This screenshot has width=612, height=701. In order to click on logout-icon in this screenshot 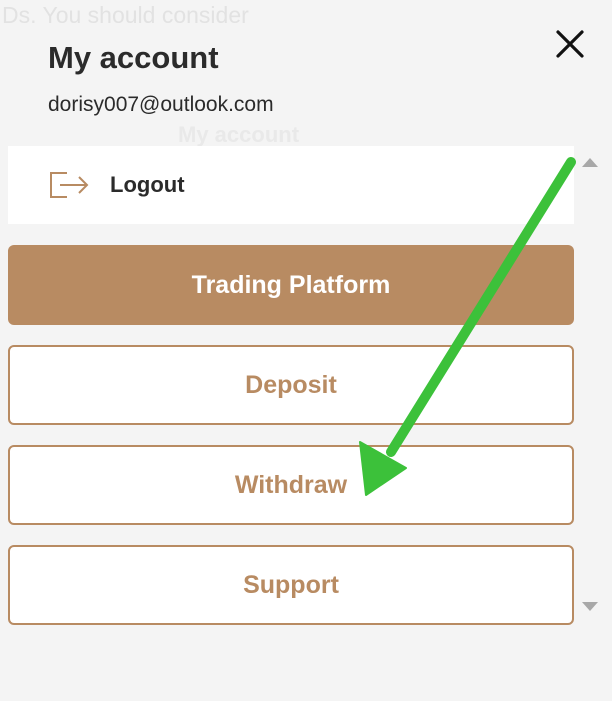, I will do `click(69, 185)`.